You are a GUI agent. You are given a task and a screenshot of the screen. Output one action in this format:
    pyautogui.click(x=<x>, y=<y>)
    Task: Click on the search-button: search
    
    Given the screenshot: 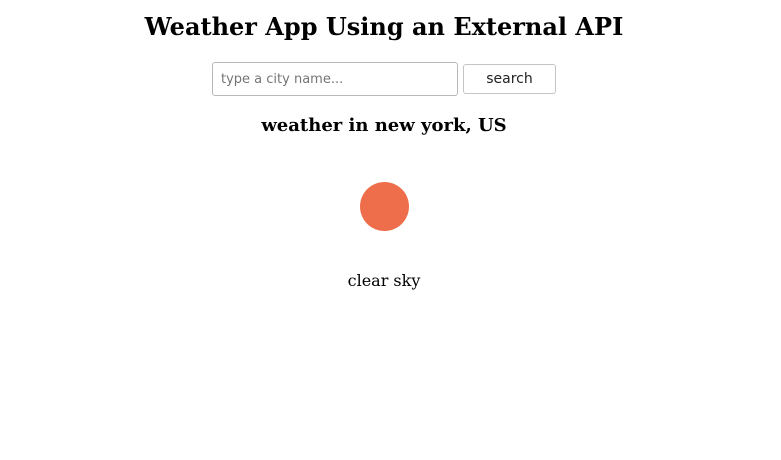 What is the action you would take?
    pyautogui.click(x=509, y=79)
    